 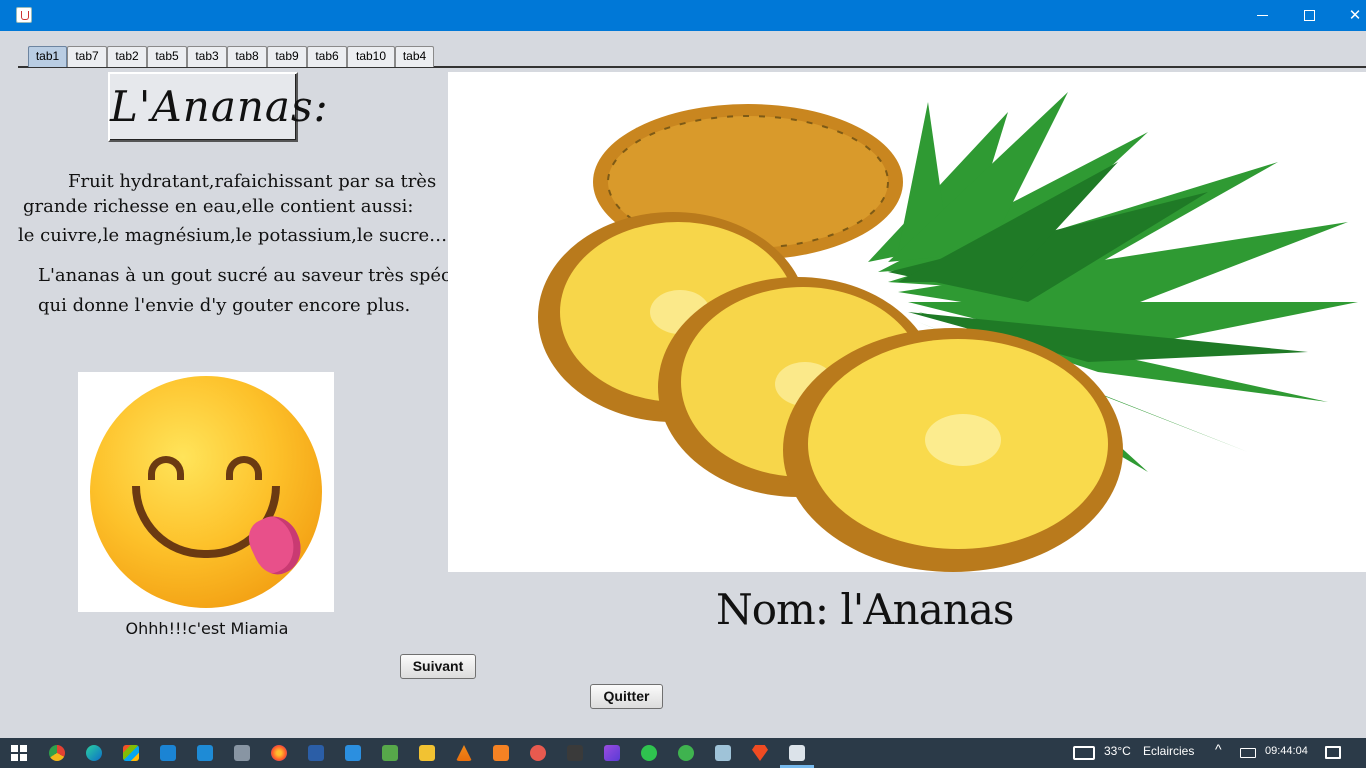 I want to click on close-button: ✕, so click(x=1349, y=15).